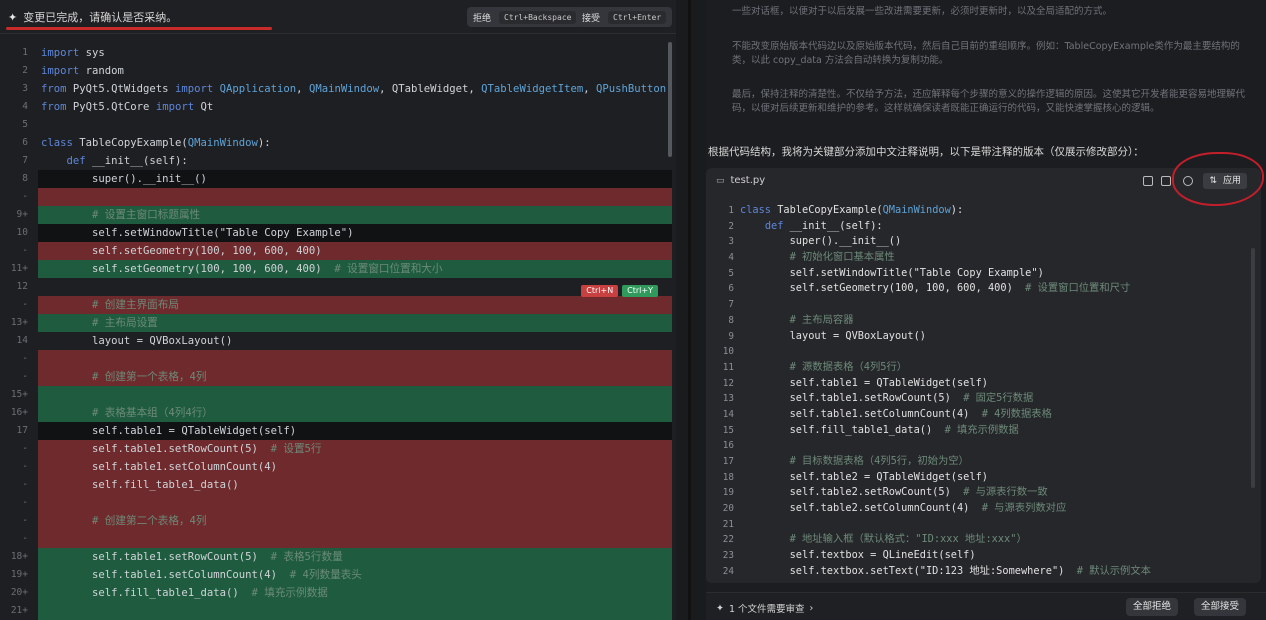 This screenshot has width=1266, height=620. What do you see at coordinates (983, 227) in the screenshot?
I see `code-line: 2 def __init__(self):` at bounding box center [983, 227].